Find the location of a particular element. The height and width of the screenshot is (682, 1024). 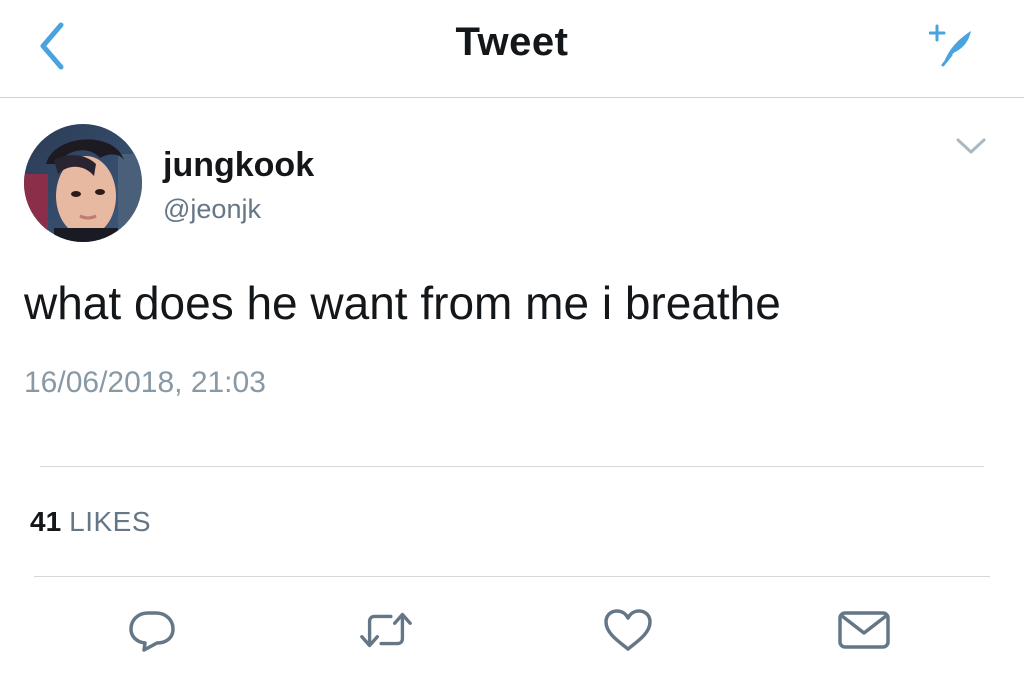

like-button is located at coordinates (628, 630).